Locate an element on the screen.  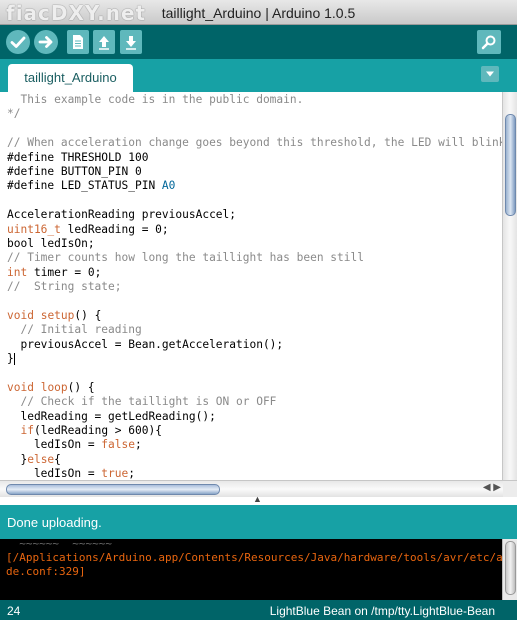
code-token: true is located at coordinates (115, 473).